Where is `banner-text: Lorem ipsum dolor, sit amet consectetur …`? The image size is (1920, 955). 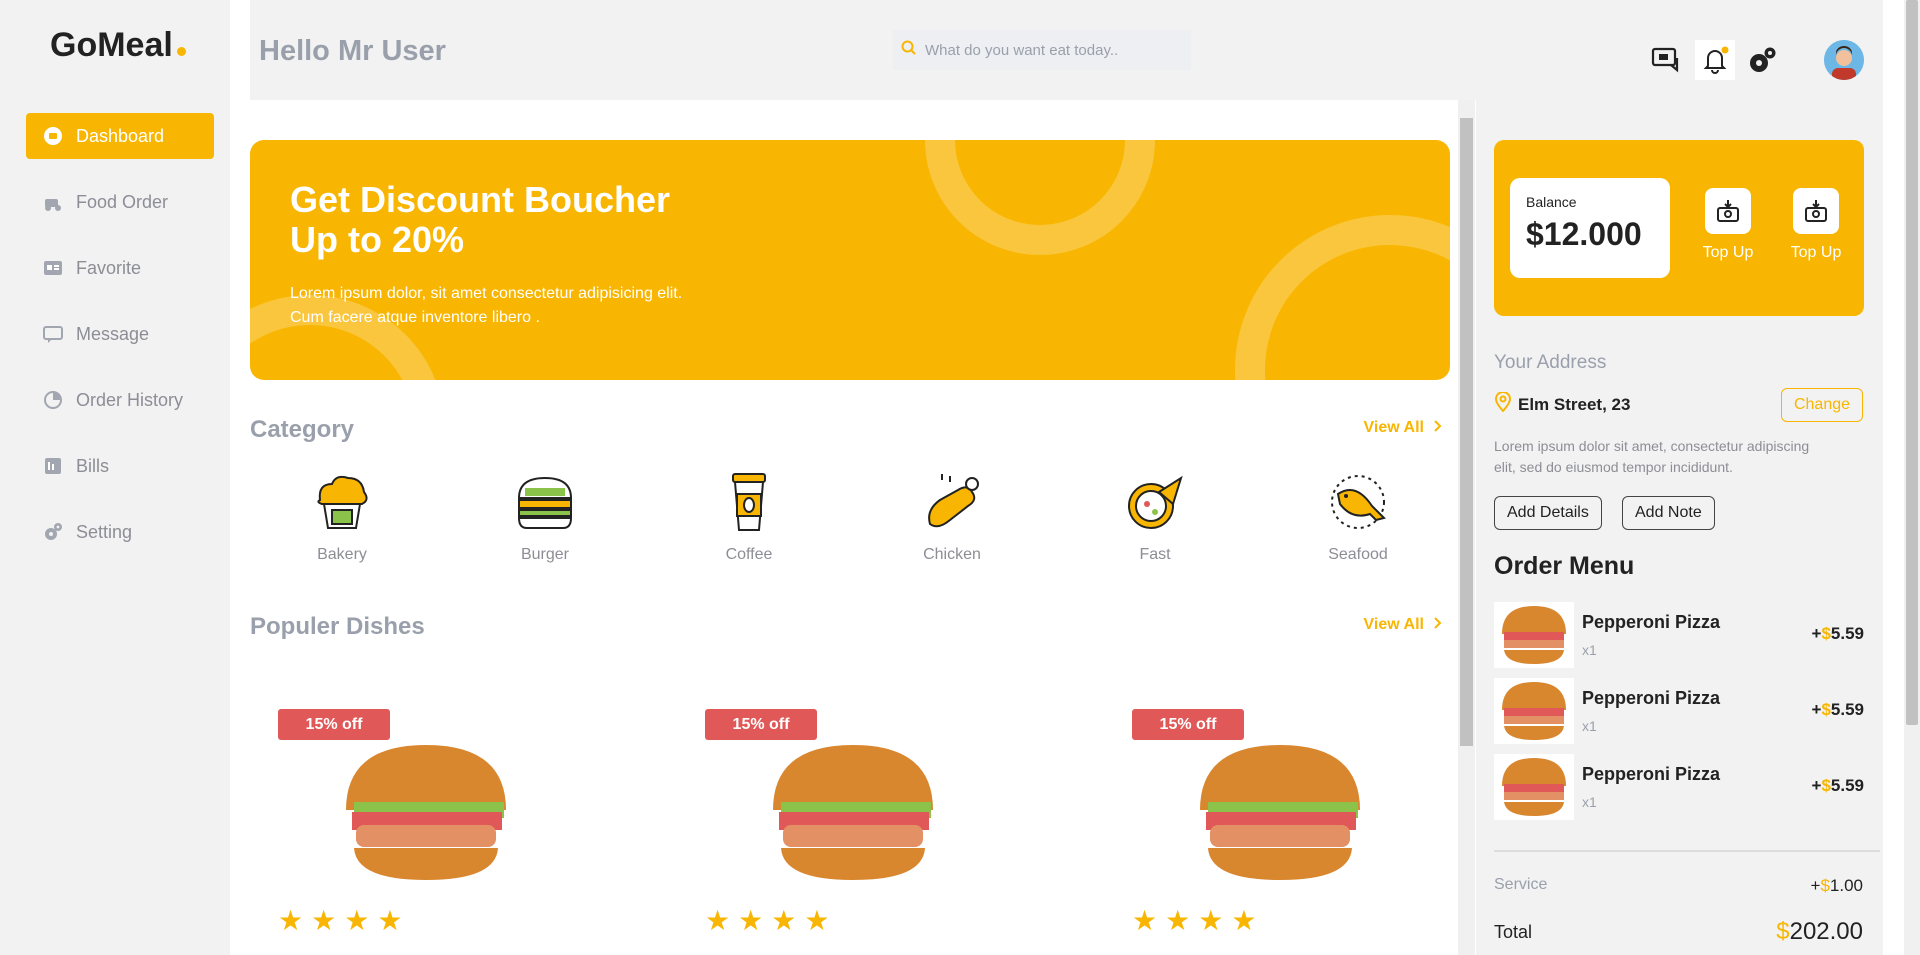
banner-text: Lorem ipsum dolor, sit amet consectetur … is located at coordinates (486, 305).